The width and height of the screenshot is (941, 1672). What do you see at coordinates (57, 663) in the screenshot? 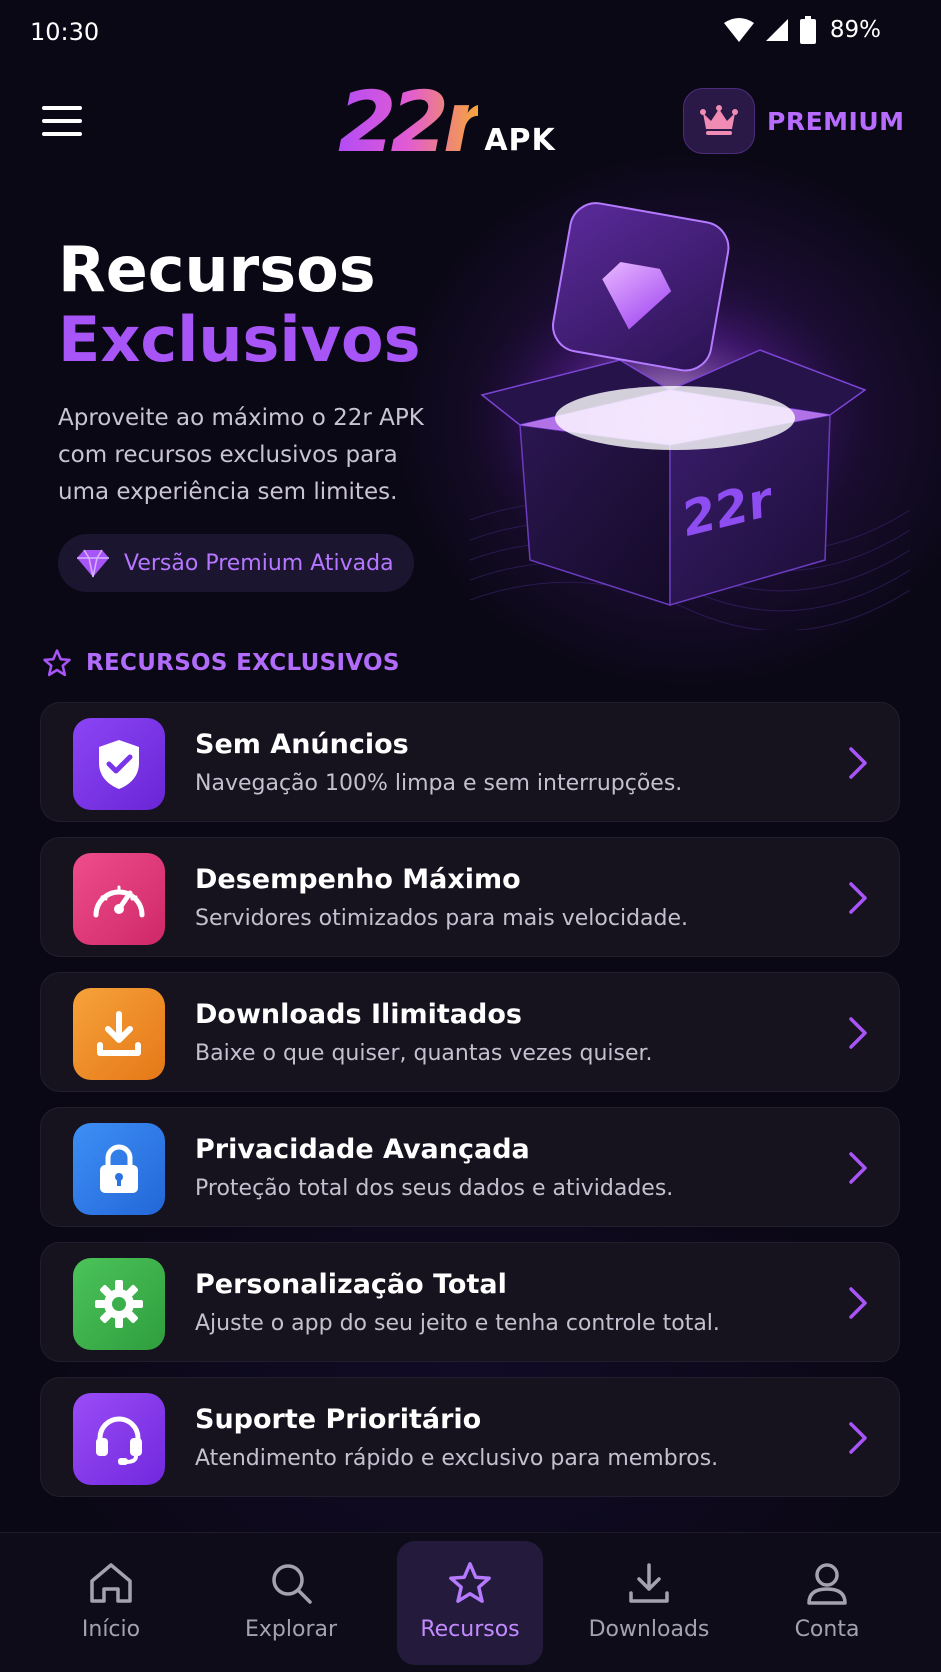
I see `star-outline-icon` at bounding box center [57, 663].